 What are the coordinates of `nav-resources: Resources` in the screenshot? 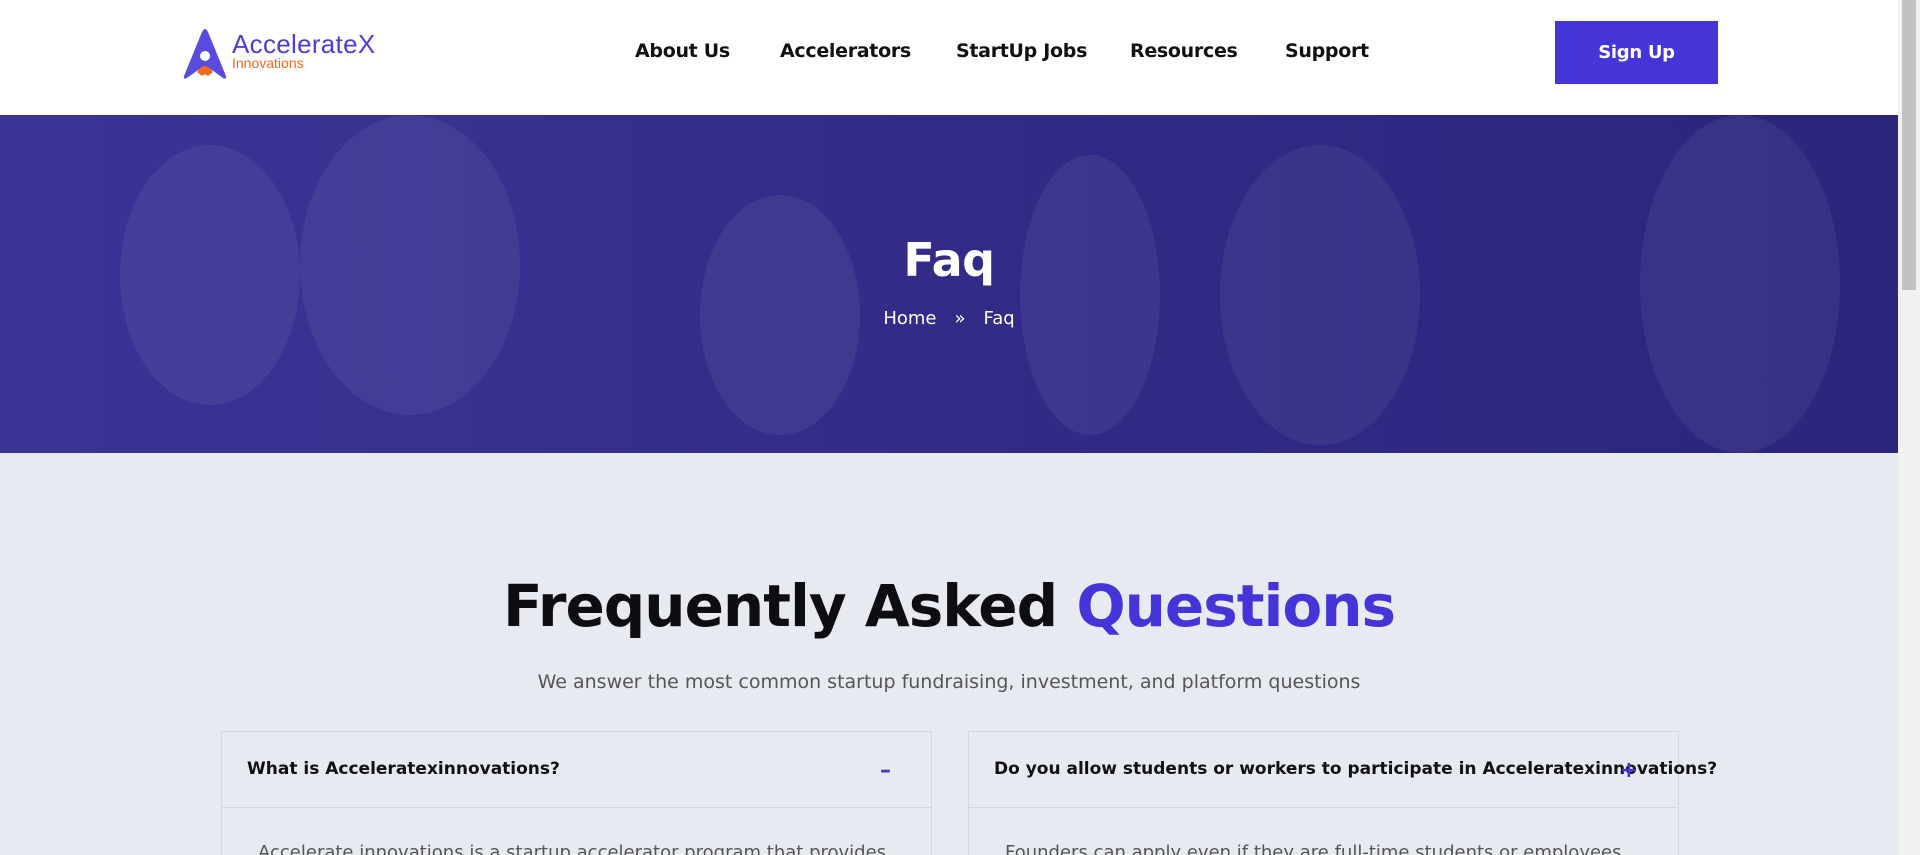 It's located at (1184, 51).